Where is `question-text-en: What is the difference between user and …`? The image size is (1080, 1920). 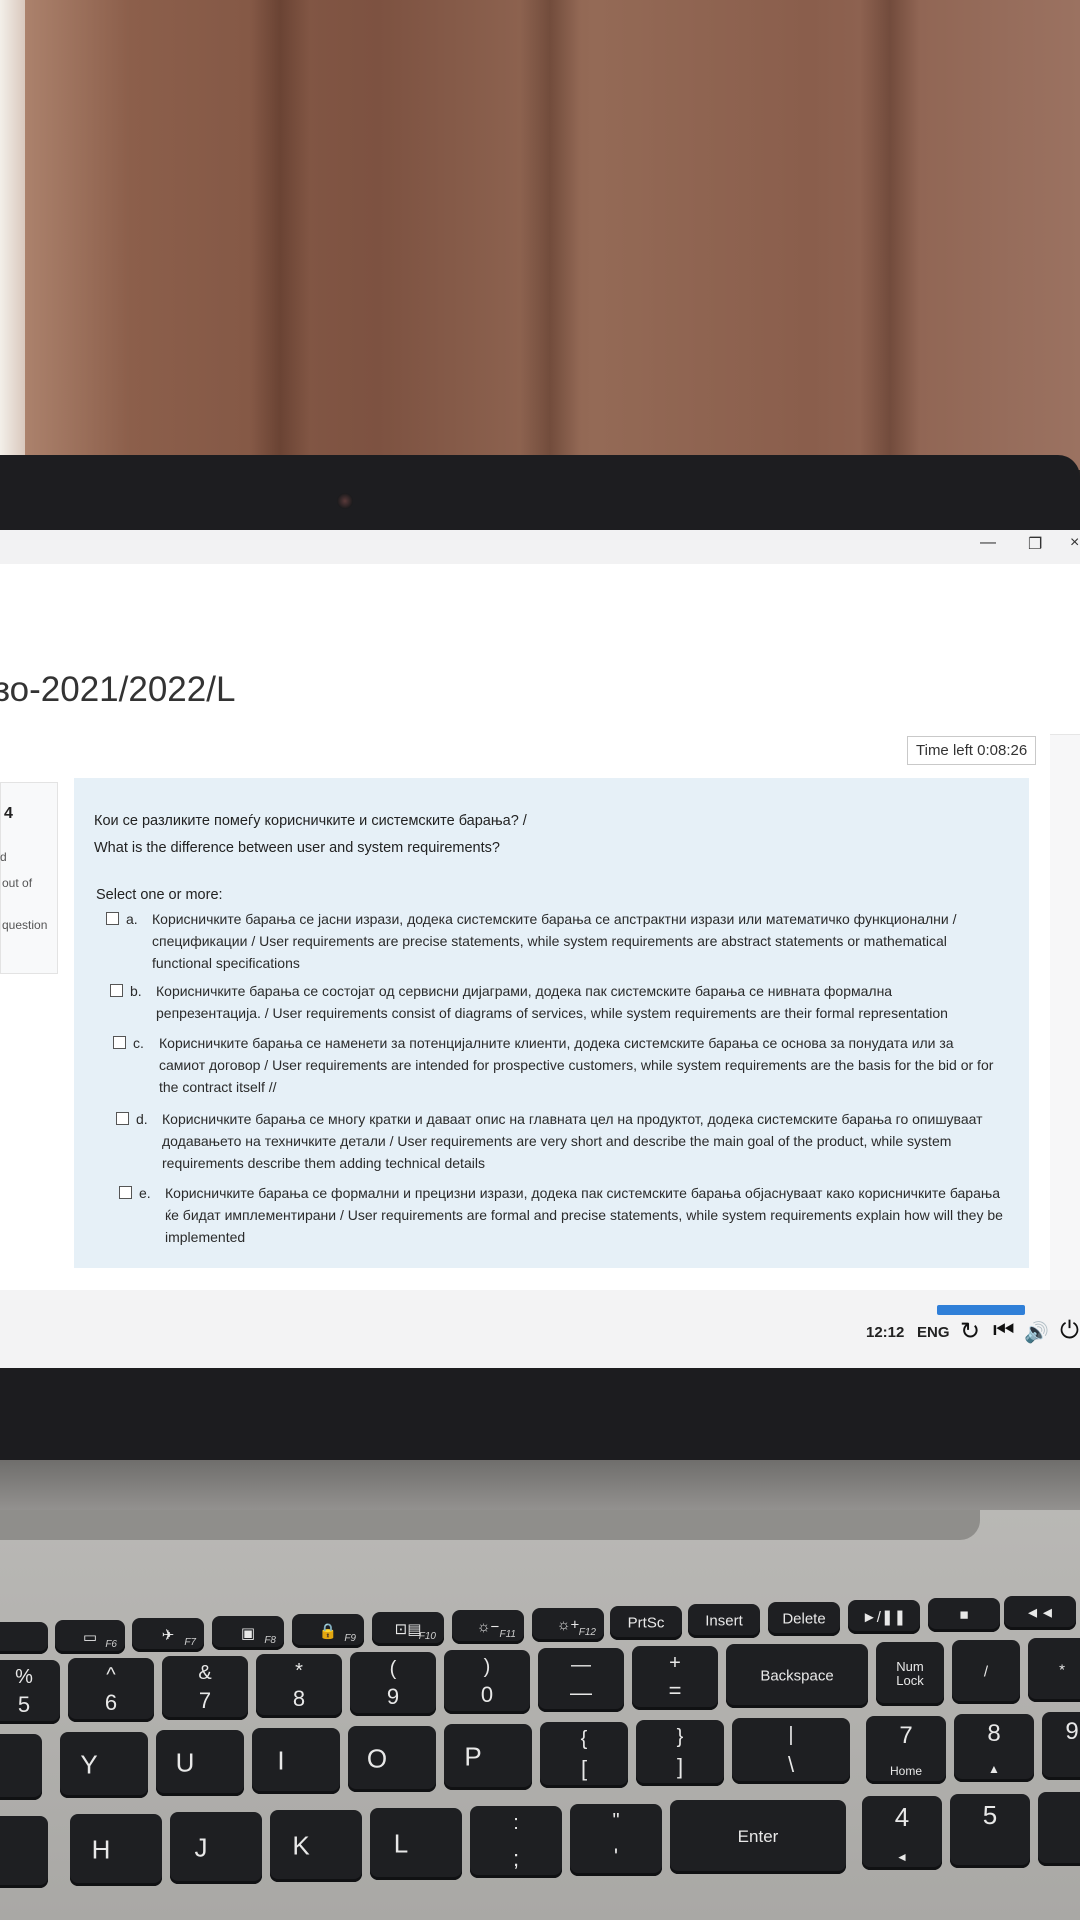
question-text-en: What is the difference between user and … is located at coordinates (297, 848).